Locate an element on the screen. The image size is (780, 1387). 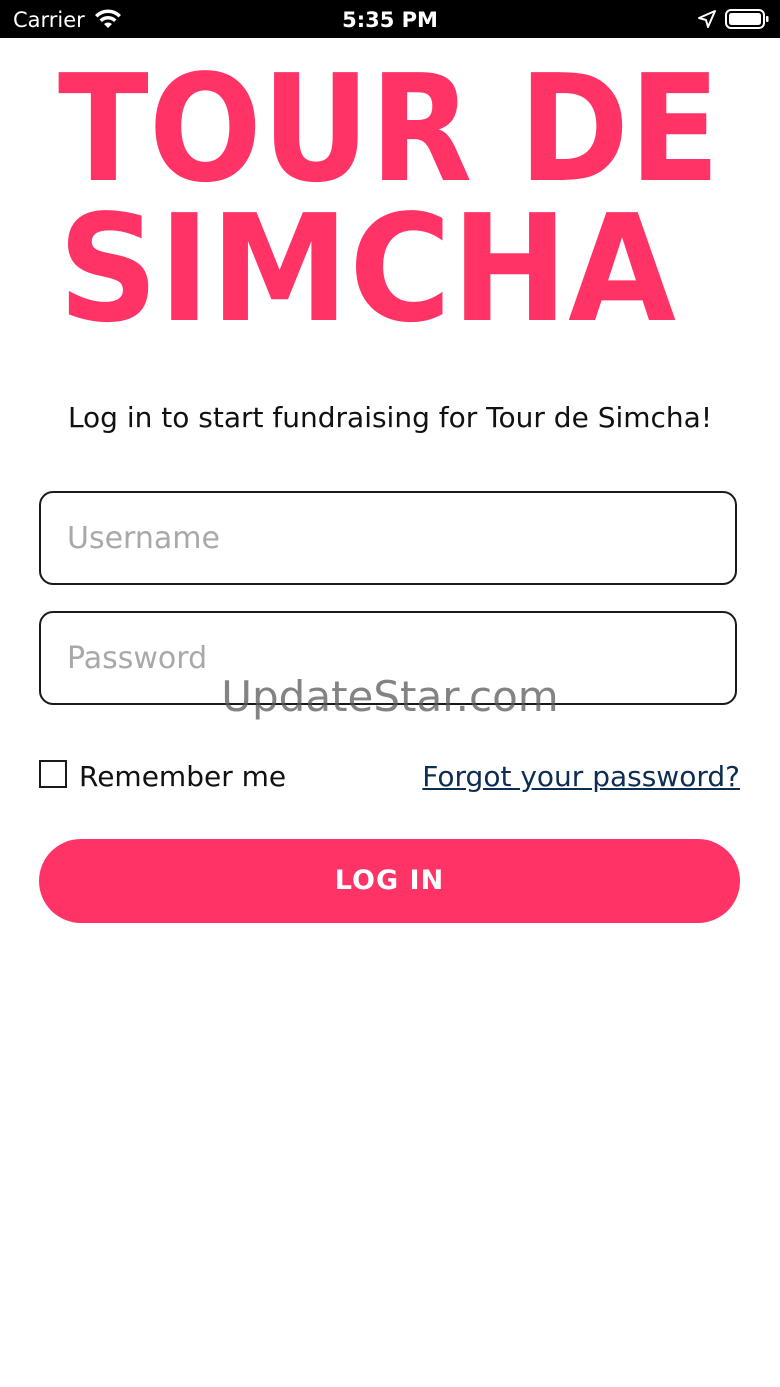
status-bar: Carrier 5:35 PM is located at coordinates (390, 19).